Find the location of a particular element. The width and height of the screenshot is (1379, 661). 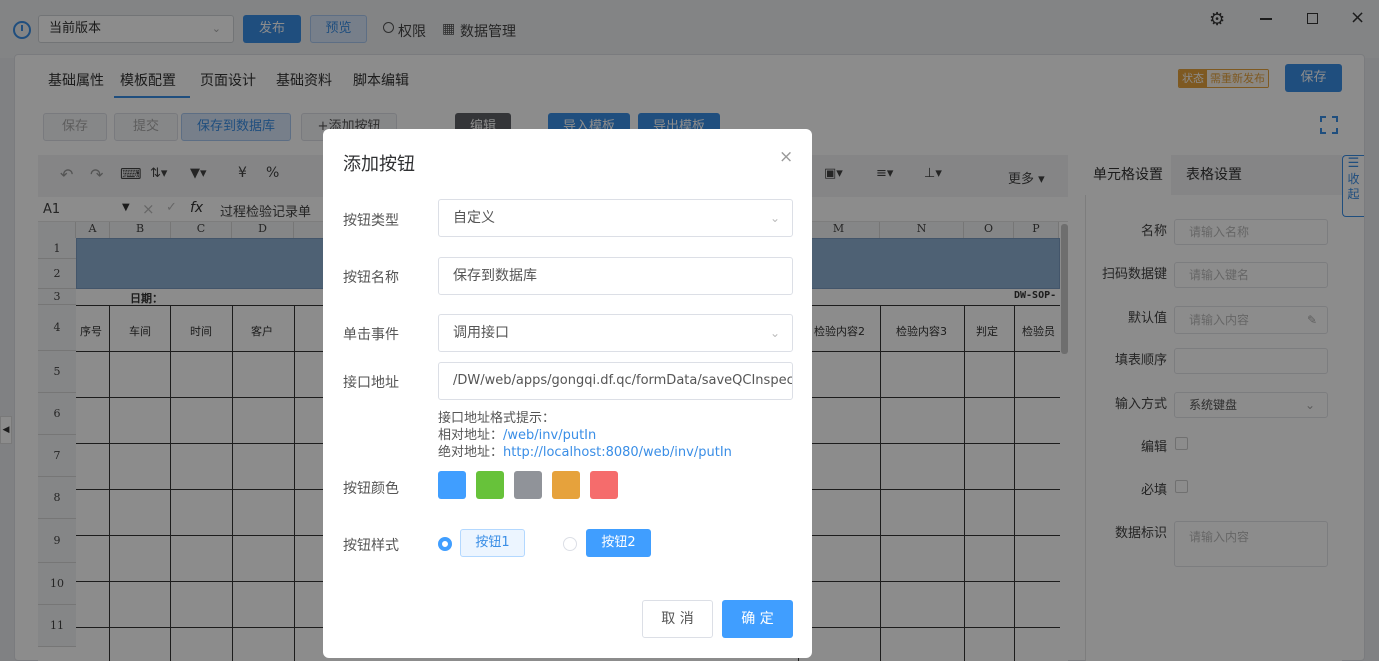

type-select: 自定义 ⌄ is located at coordinates (615, 218).